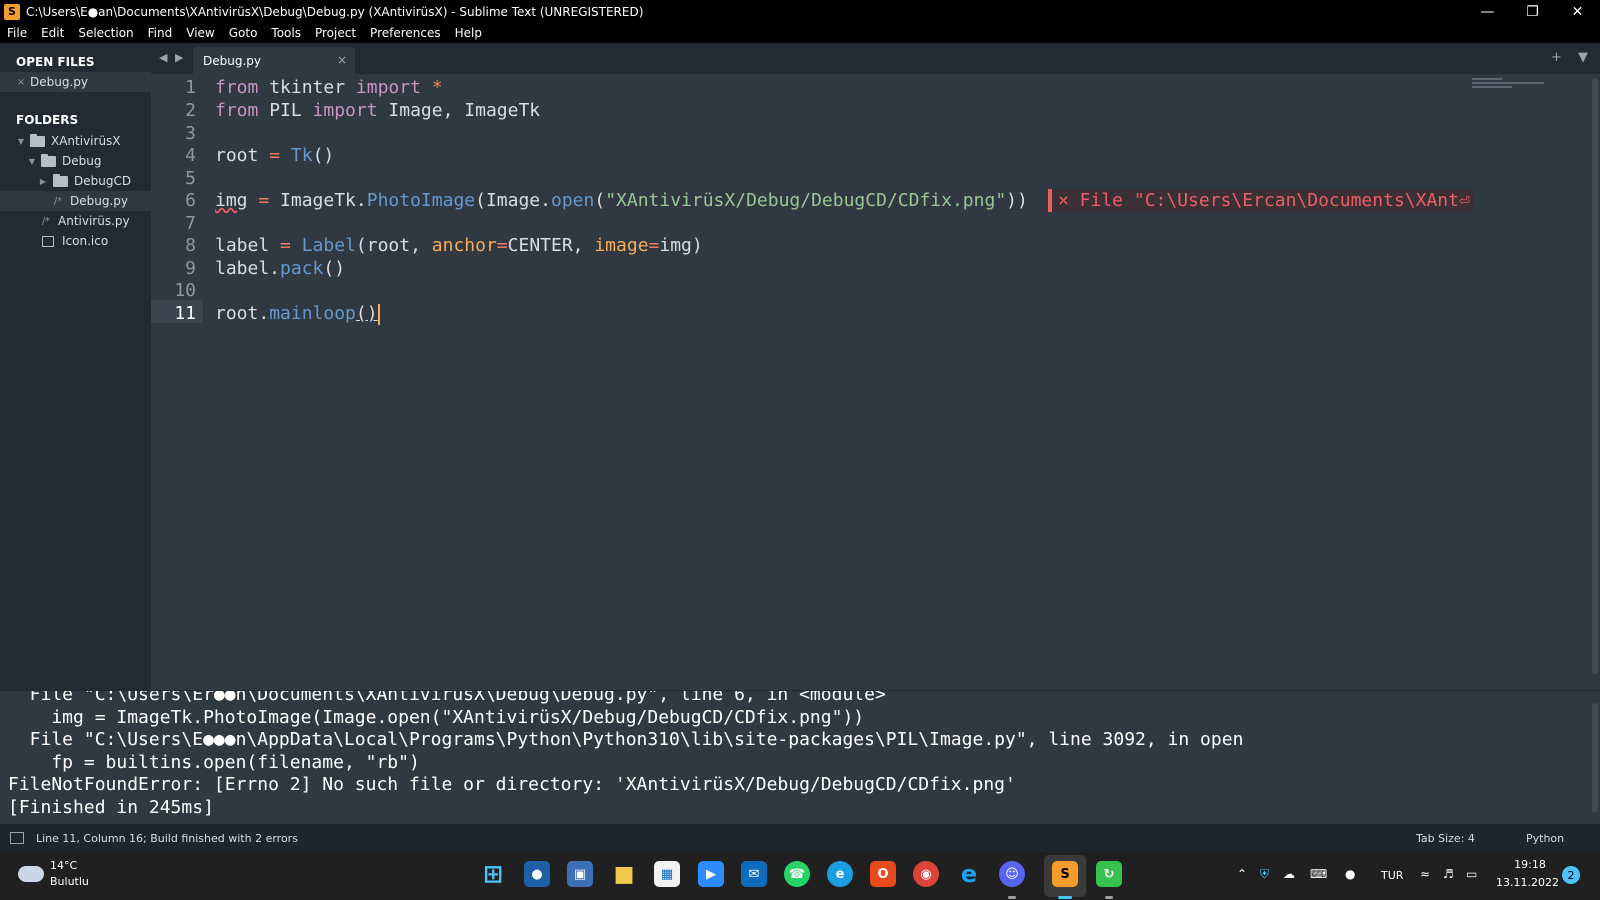 This screenshot has height=900, width=1600. What do you see at coordinates (1572, 57) in the screenshot?
I see `tab-tools: + ▼` at bounding box center [1572, 57].